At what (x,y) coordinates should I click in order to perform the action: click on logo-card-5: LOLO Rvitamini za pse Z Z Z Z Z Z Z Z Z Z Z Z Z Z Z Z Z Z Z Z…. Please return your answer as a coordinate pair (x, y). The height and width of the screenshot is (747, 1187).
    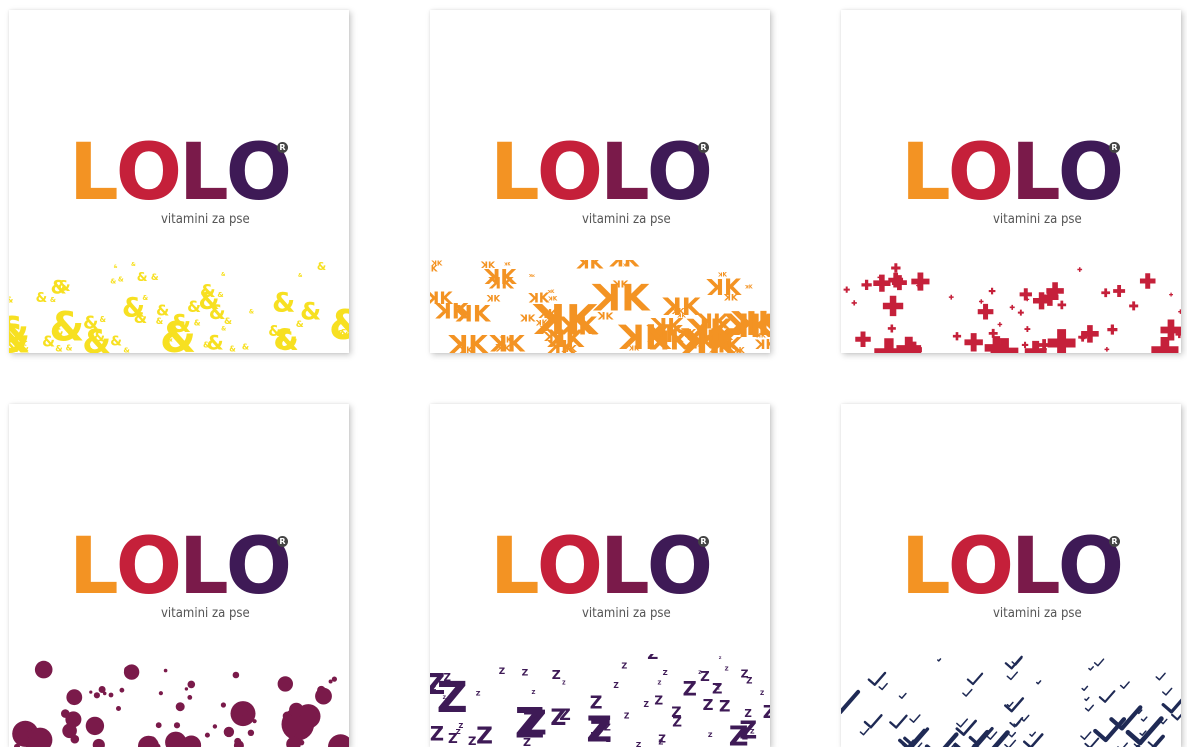
    Looking at the image, I should click on (600, 575).